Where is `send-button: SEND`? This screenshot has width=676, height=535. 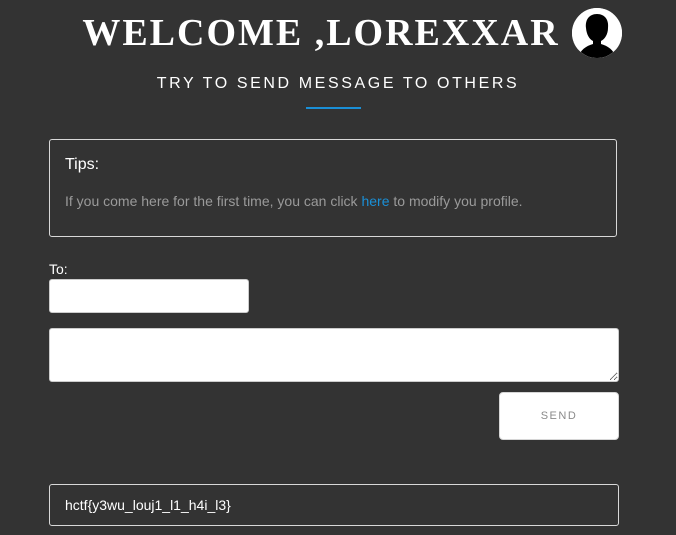
send-button: SEND is located at coordinates (559, 416).